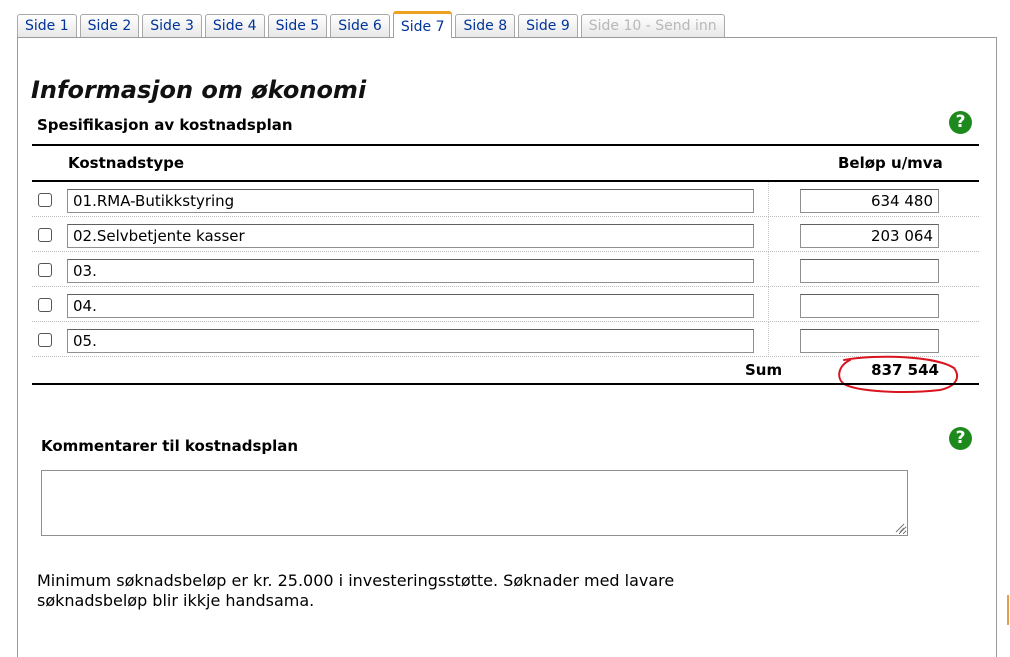  Describe the element at coordinates (869, 236) in the screenshot. I see `amount-input: 203 064` at that location.